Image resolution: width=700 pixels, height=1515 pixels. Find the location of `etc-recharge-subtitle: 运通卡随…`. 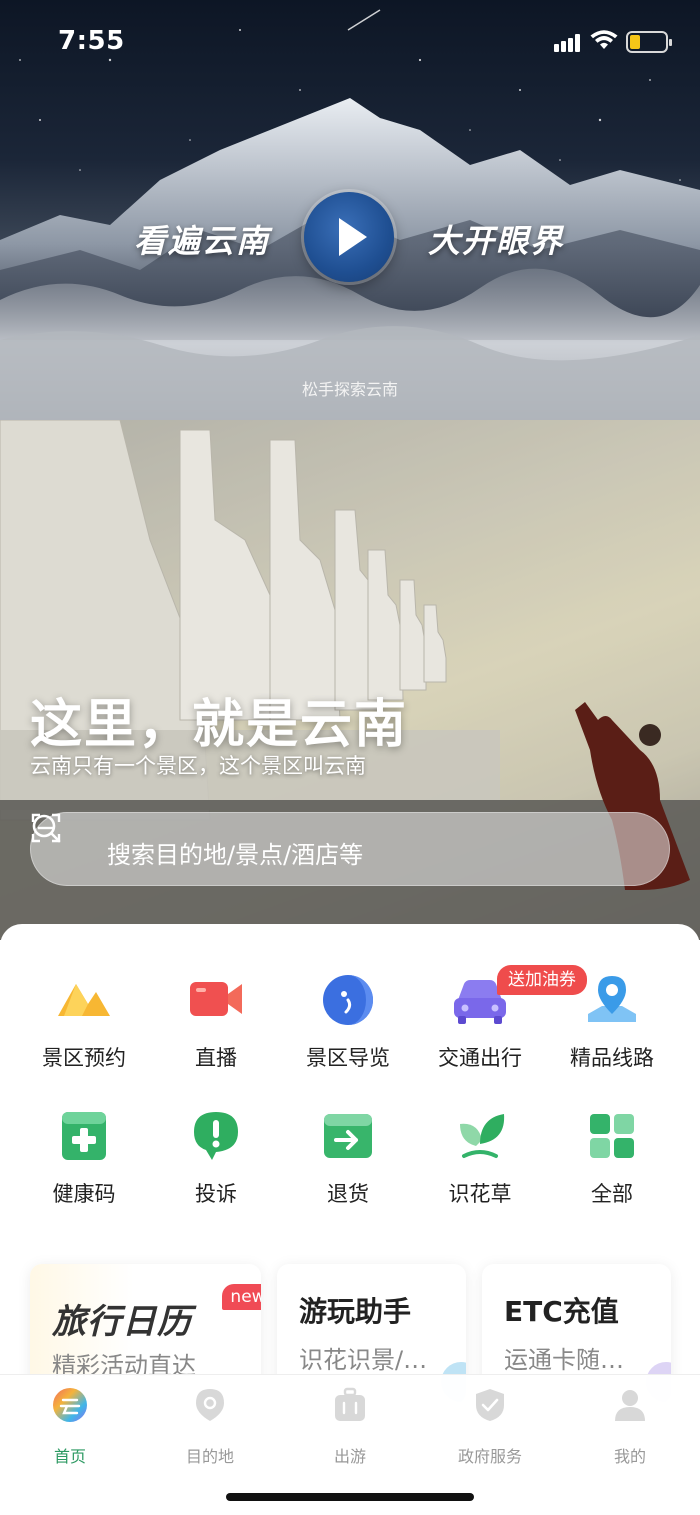

etc-recharge-subtitle: 运通卡随… is located at coordinates (564, 1360).